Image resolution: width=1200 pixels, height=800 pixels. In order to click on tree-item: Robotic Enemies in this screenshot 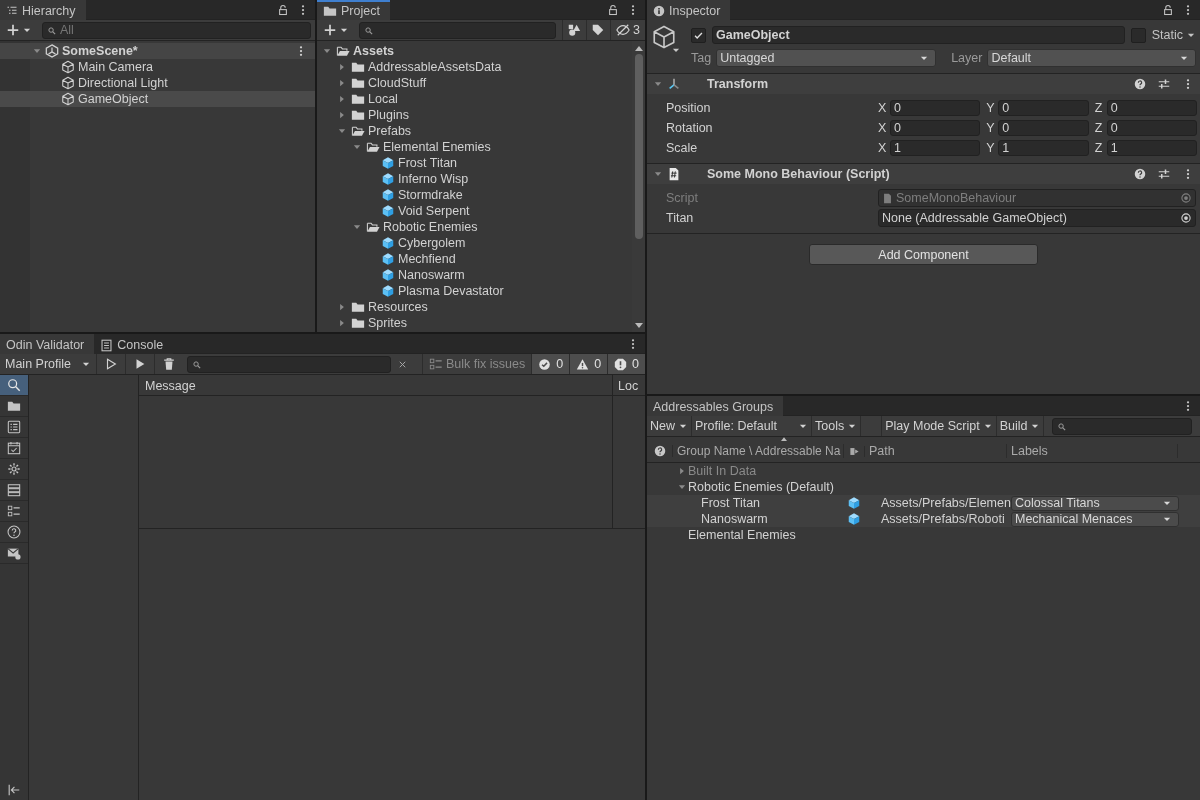, I will do `click(474, 227)`.